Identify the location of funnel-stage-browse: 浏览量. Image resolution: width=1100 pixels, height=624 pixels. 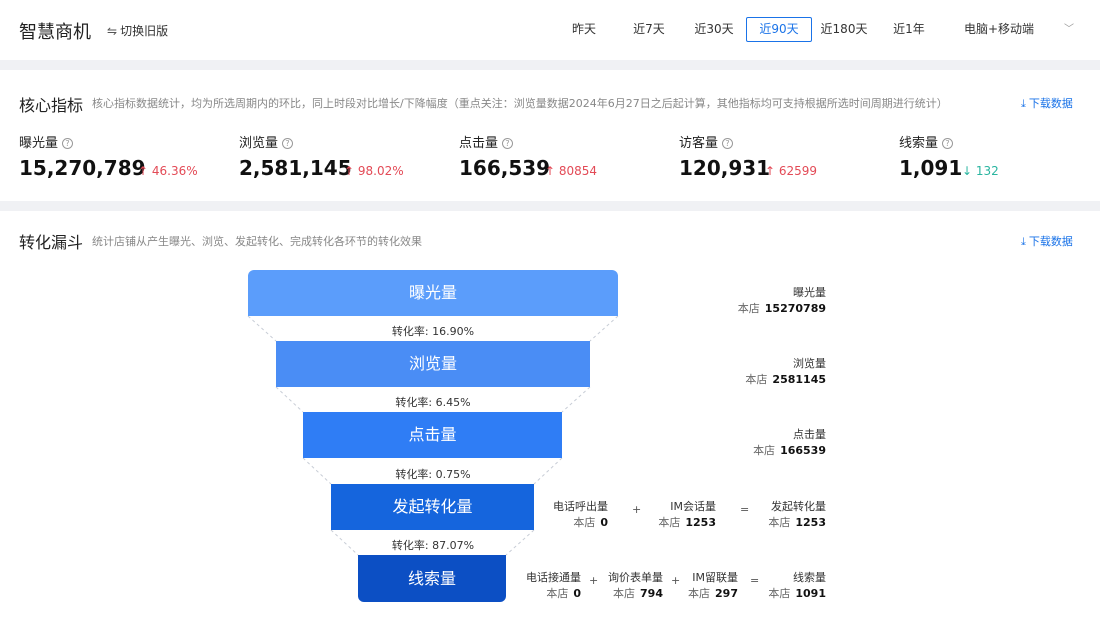
(433, 364).